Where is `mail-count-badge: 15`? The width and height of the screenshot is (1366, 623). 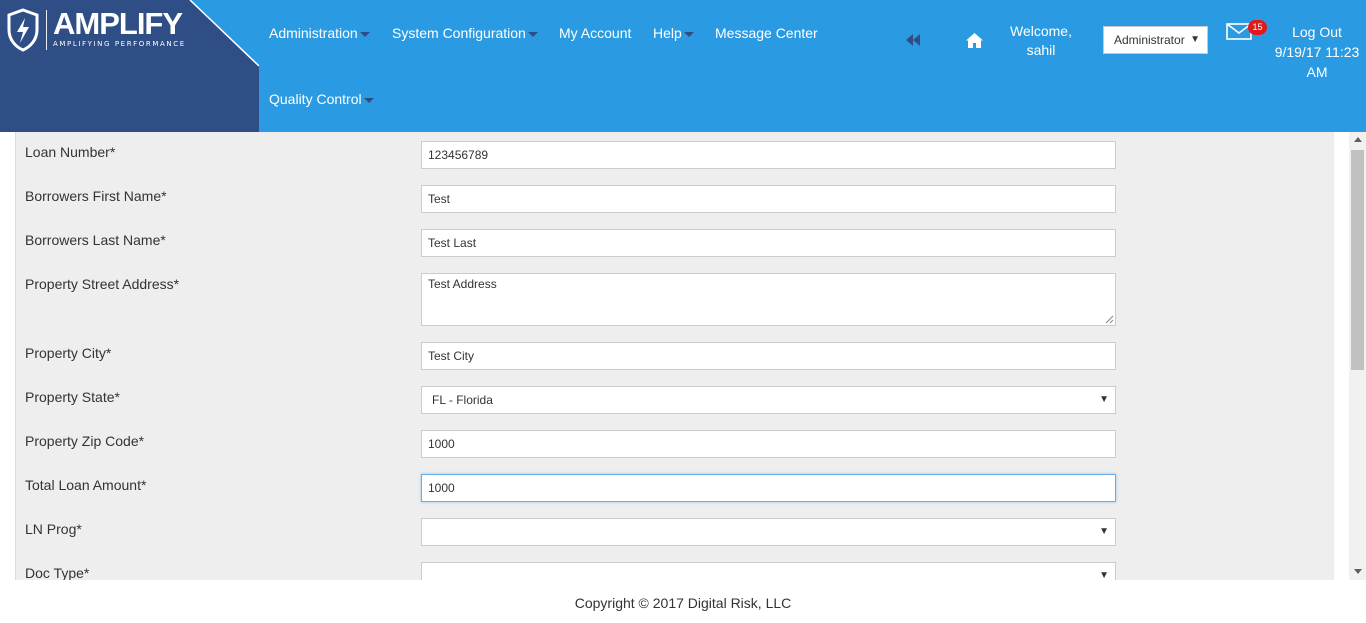
mail-count-badge: 15 is located at coordinates (1257, 27).